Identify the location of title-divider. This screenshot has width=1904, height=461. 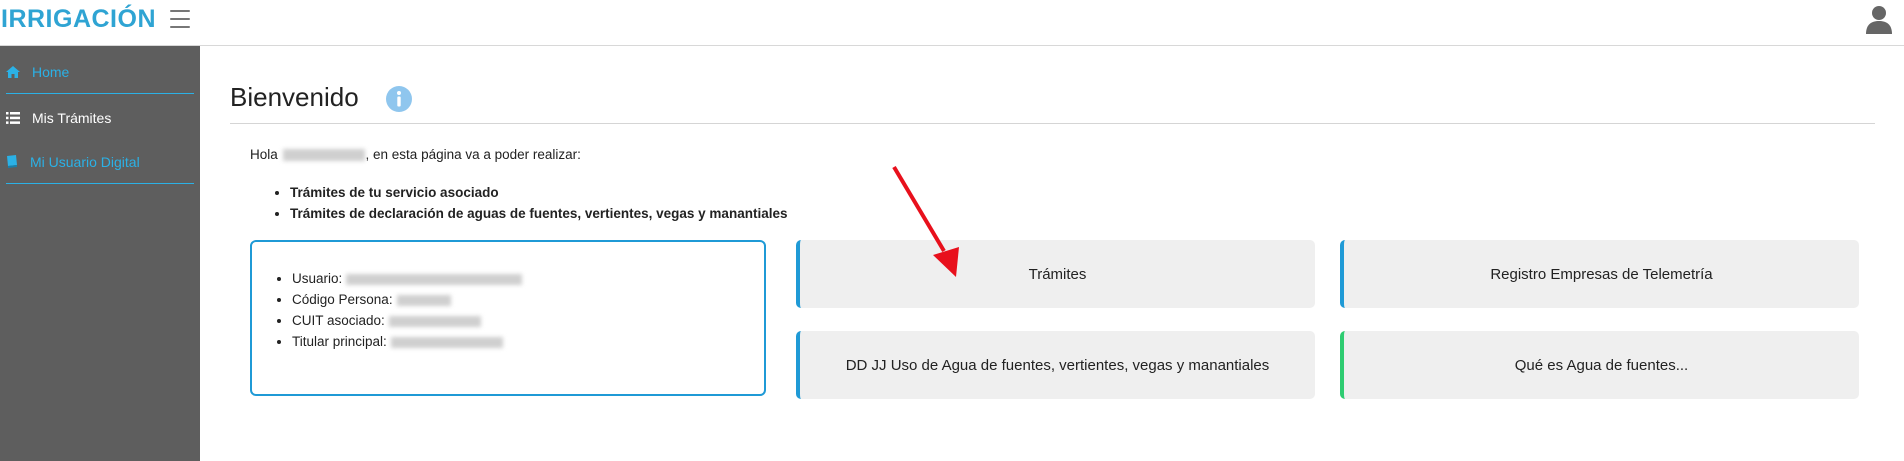
(1052, 123).